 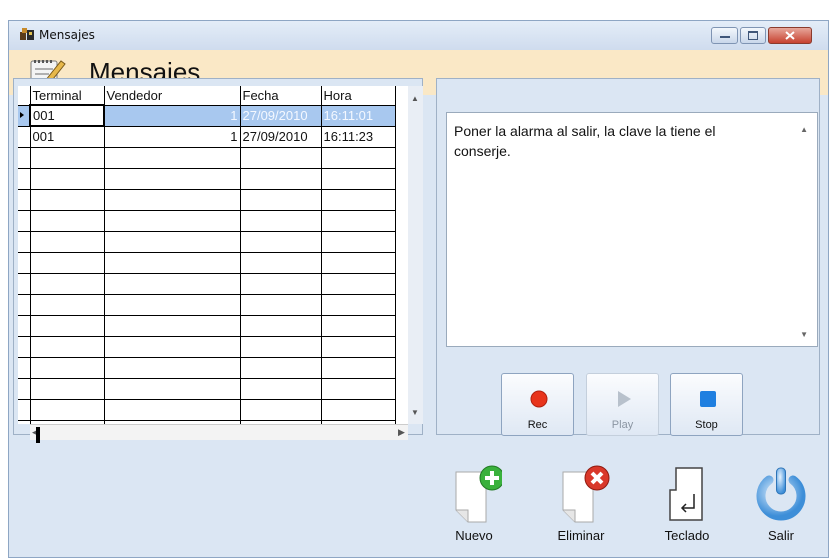 What do you see at coordinates (687, 535) in the screenshot?
I see `teclado-label: Teclado` at bounding box center [687, 535].